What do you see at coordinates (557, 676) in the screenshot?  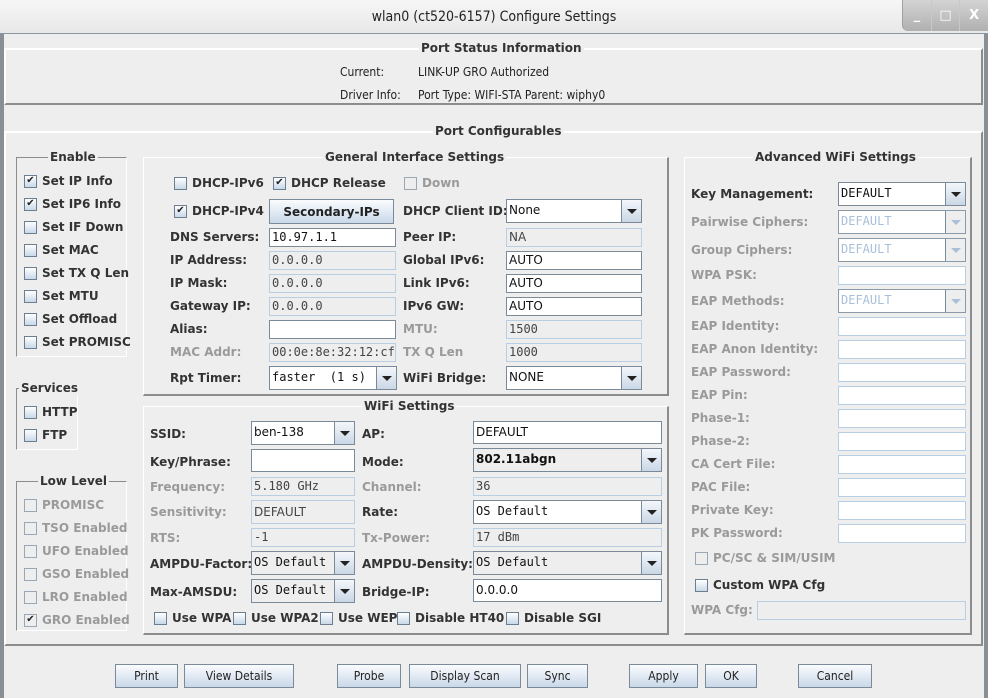 I see `sync-button: Sync` at bounding box center [557, 676].